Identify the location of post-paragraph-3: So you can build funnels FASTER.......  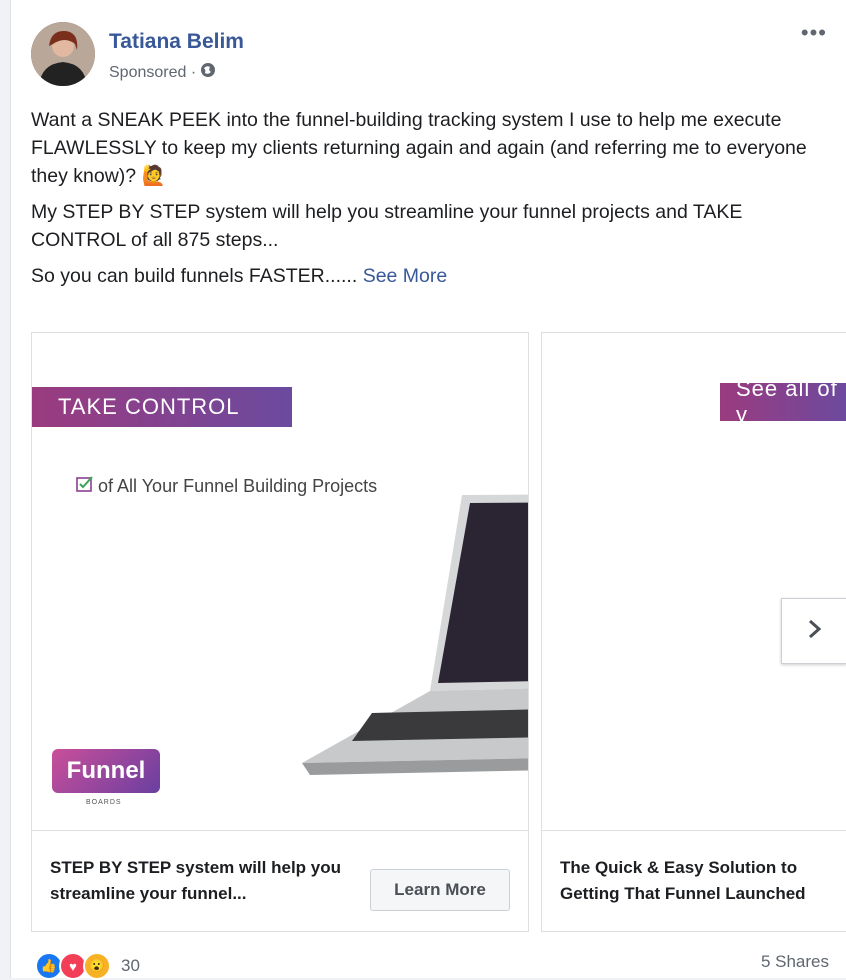
(194, 276).